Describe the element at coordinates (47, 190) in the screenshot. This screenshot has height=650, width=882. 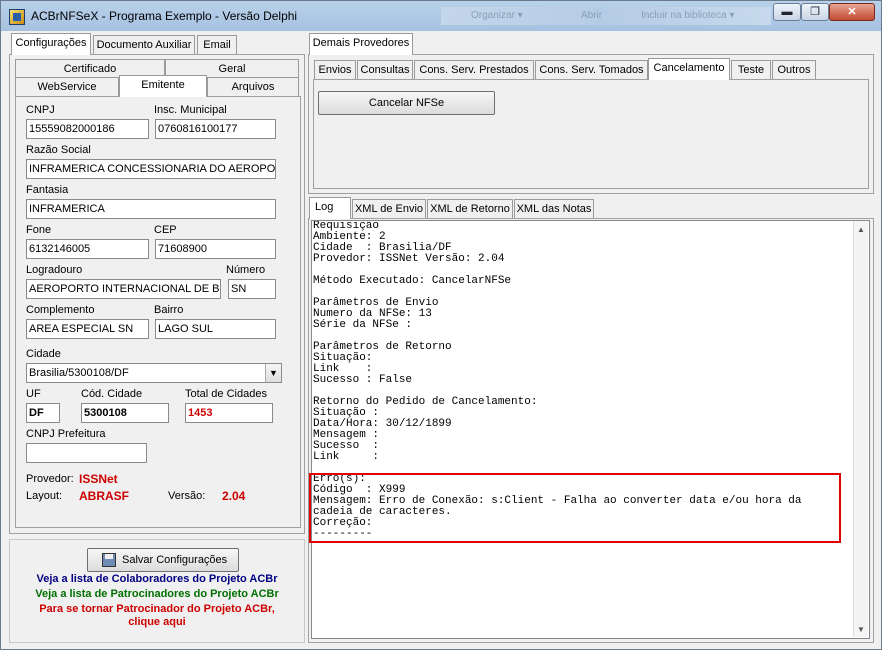
I see `fantasia-label: Fantasia` at that location.